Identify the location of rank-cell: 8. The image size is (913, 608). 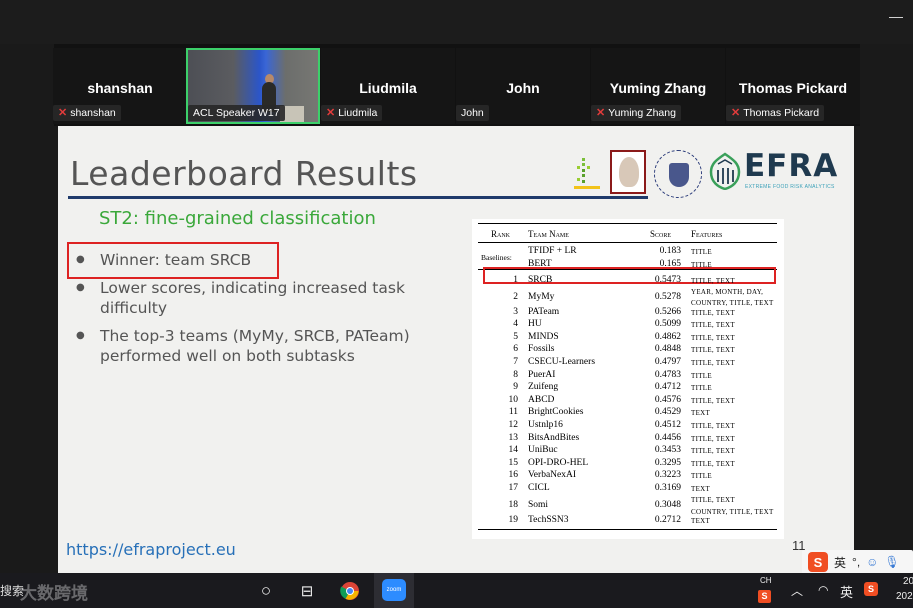
(515, 374).